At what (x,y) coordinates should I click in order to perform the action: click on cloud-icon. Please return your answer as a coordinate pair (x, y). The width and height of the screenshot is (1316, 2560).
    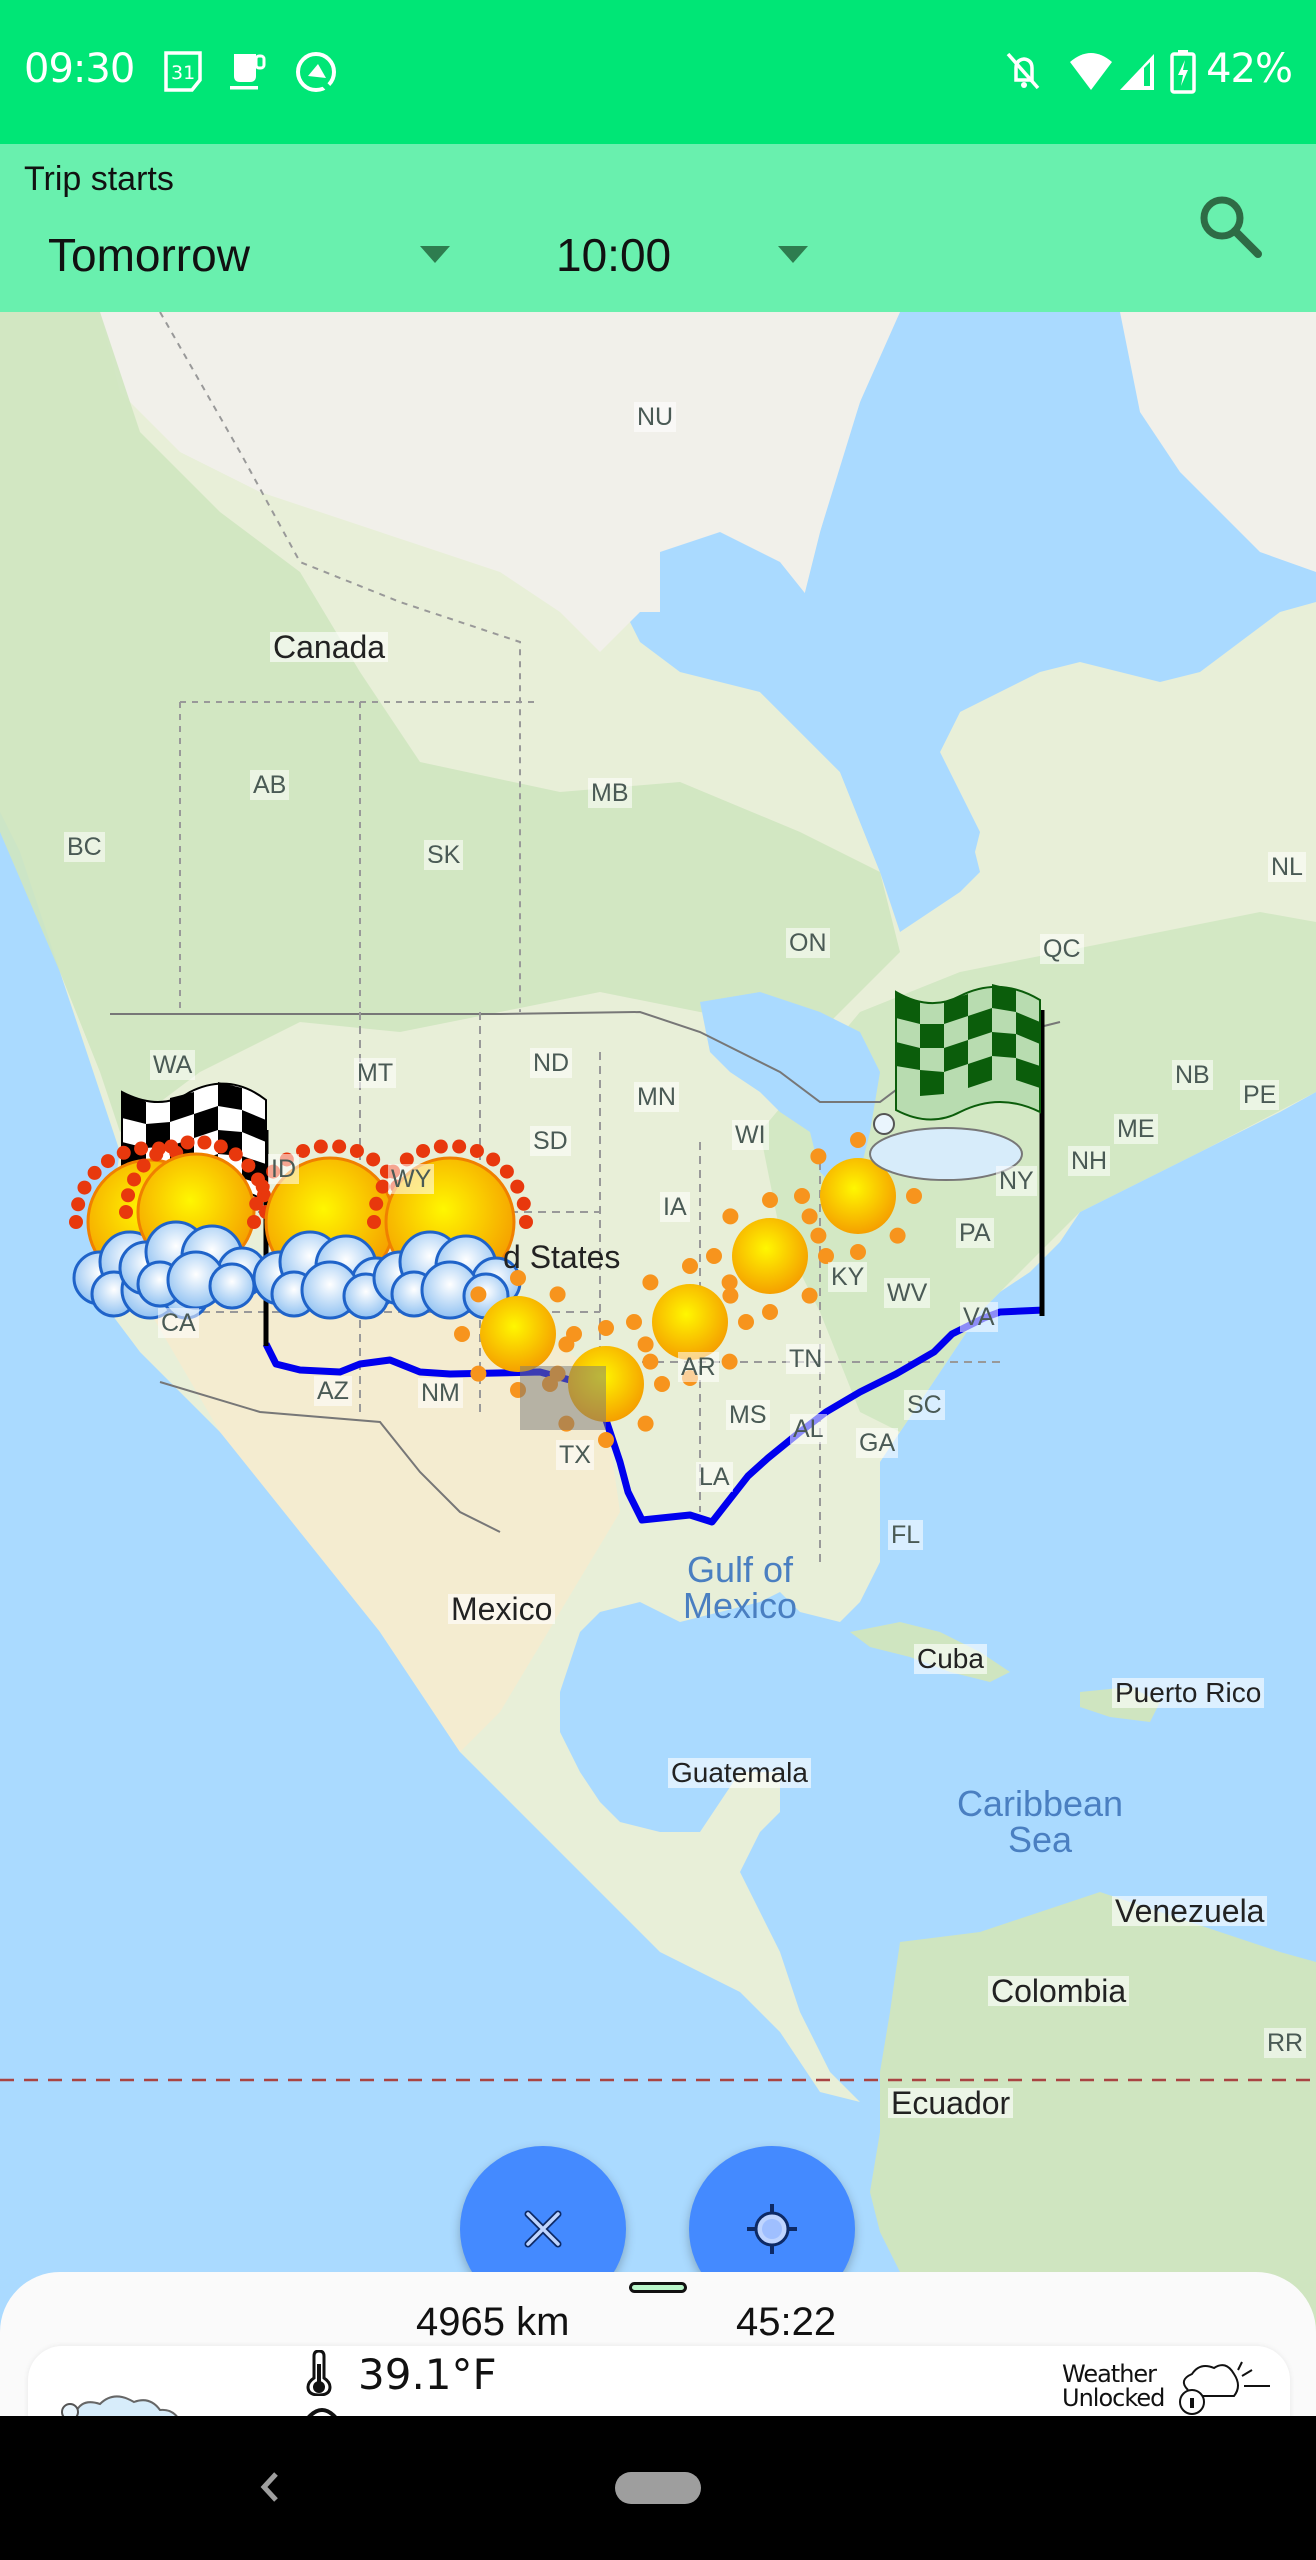
    Looking at the image, I should click on (119, 2405).